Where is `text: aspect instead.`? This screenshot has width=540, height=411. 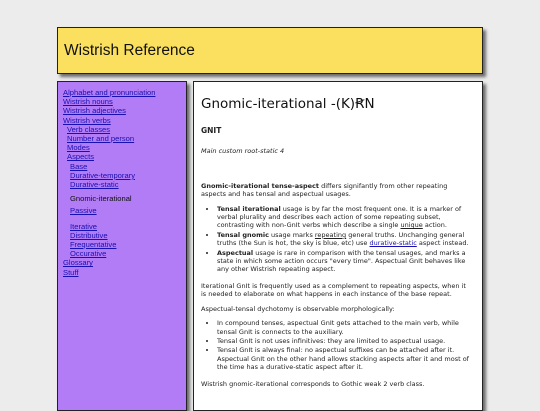 text: aspect instead. is located at coordinates (442, 243).